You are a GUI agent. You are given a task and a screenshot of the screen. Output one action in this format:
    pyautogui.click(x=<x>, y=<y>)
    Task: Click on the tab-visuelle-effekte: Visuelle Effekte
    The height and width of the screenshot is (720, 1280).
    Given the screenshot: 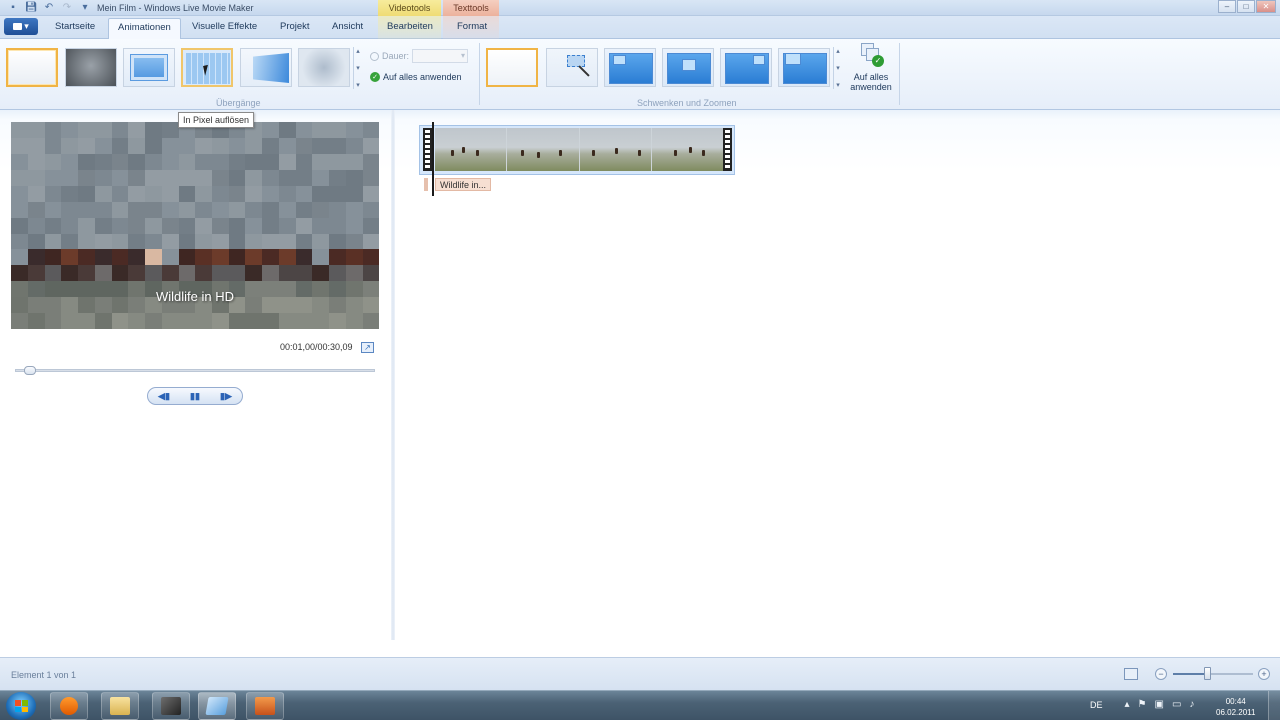 What is the action you would take?
    pyautogui.click(x=224, y=26)
    